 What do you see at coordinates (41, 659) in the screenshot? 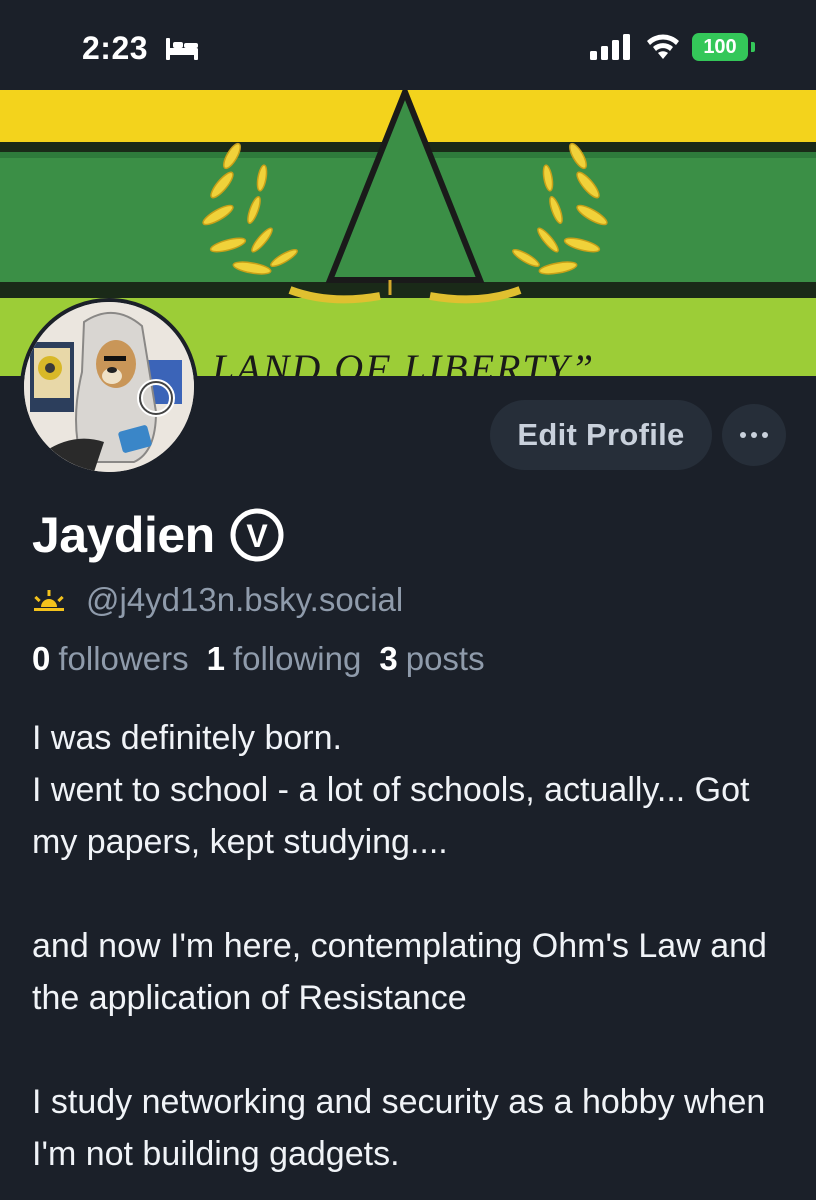
I see `followers-count: 0` at bounding box center [41, 659].